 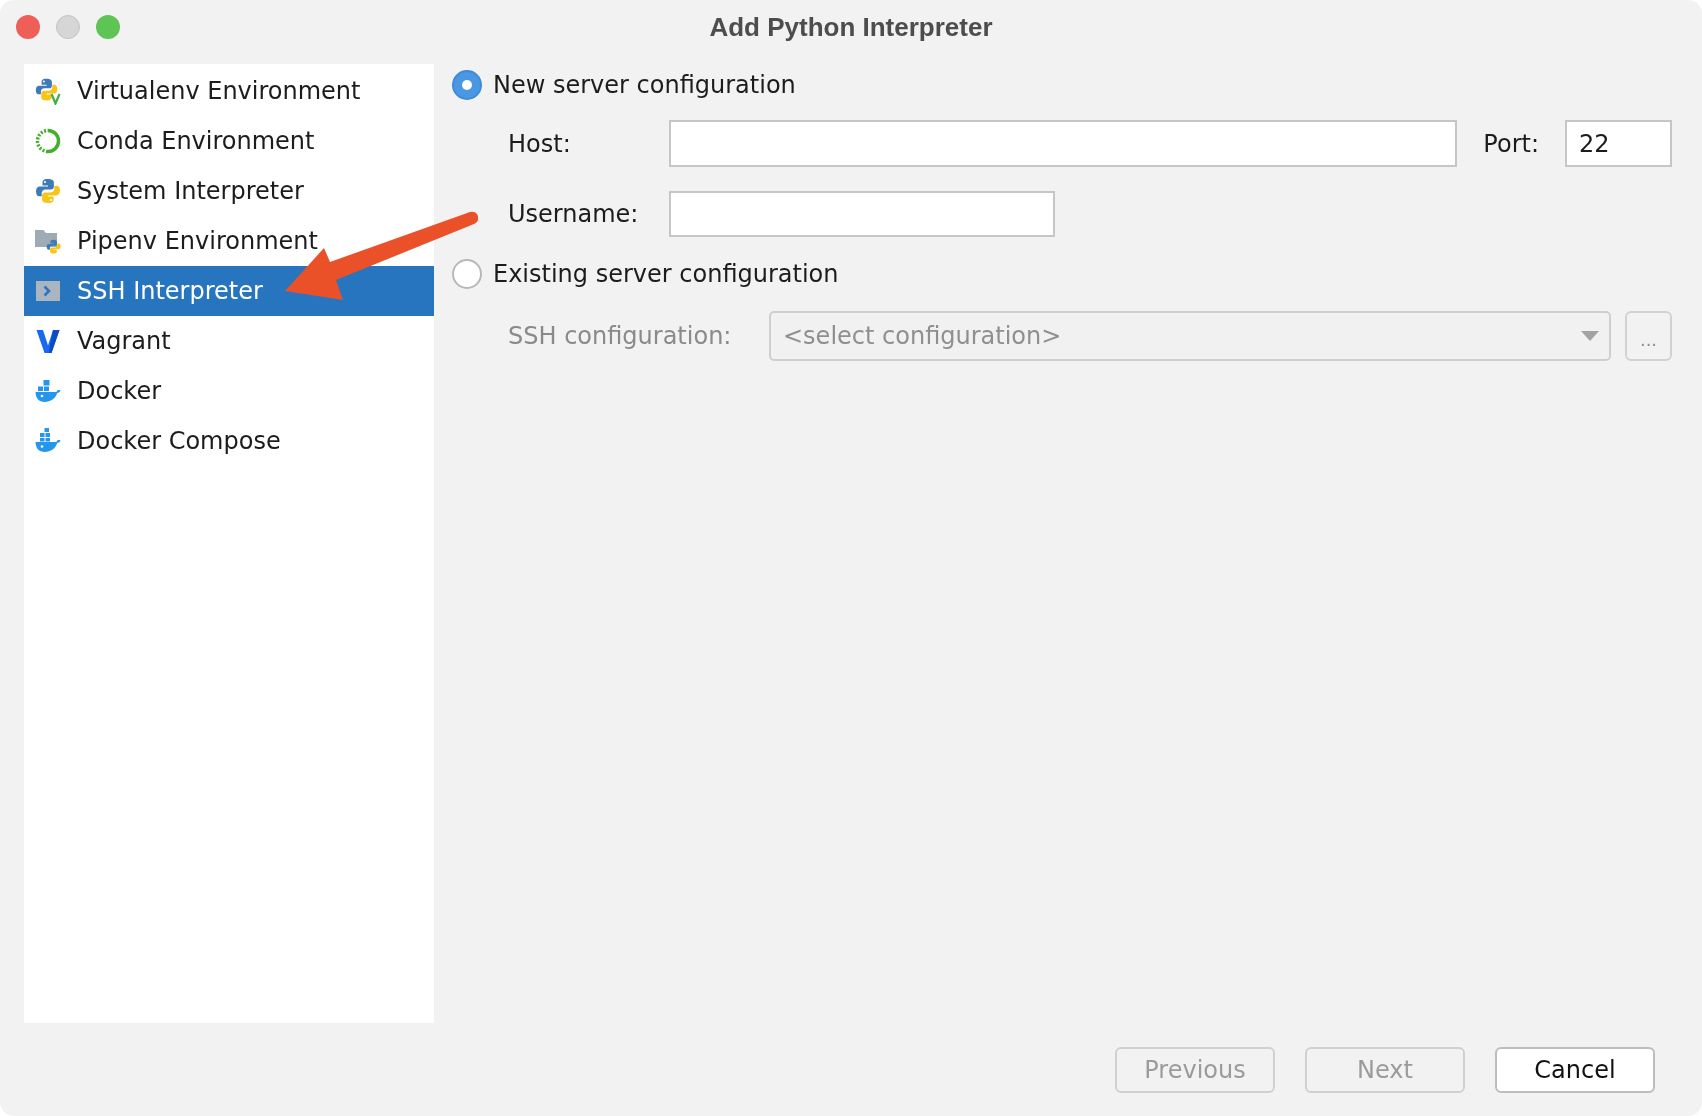 I want to click on sidebar-item: Conda Environment, so click(x=229, y=141).